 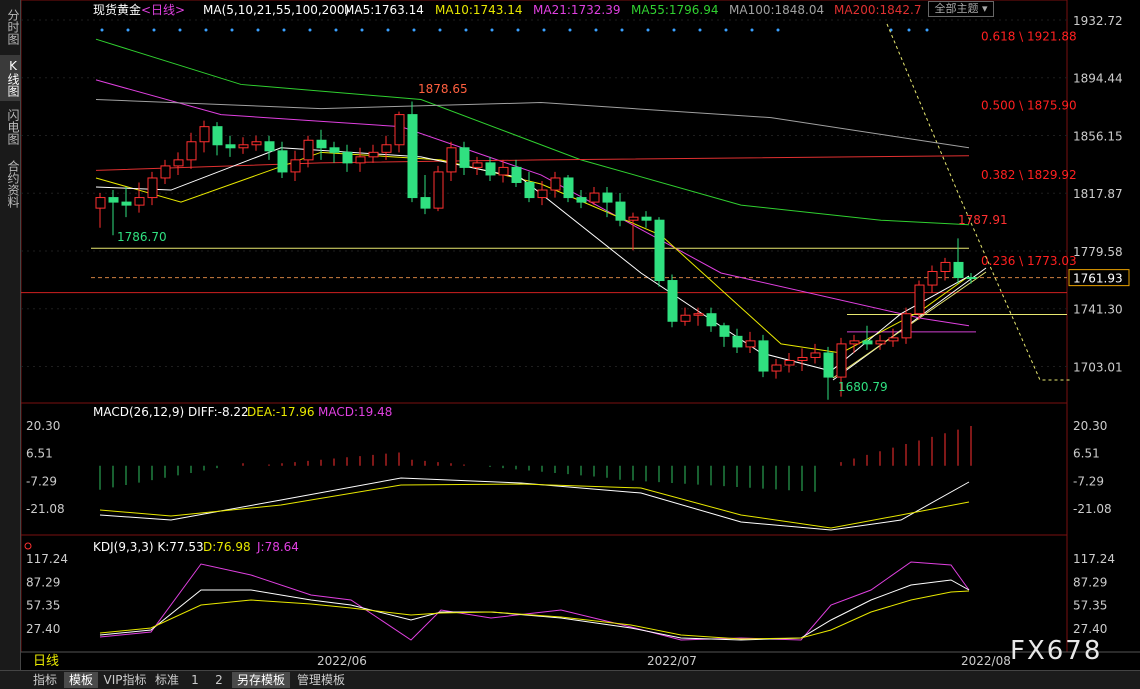 What do you see at coordinates (10, 184) in the screenshot?
I see `tab-contract-info: 合约资料` at bounding box center [10, 184].